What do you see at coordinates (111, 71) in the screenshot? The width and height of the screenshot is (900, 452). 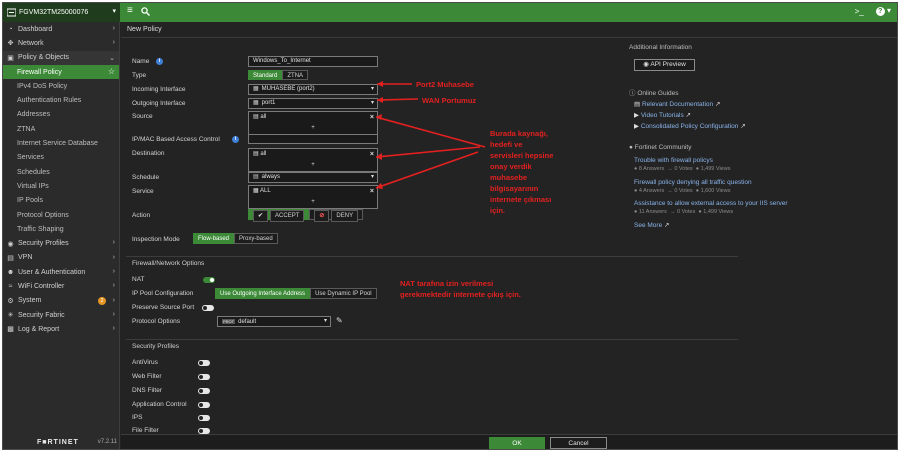 I see `star-icon: ☆` at bounding box center [111, 71].